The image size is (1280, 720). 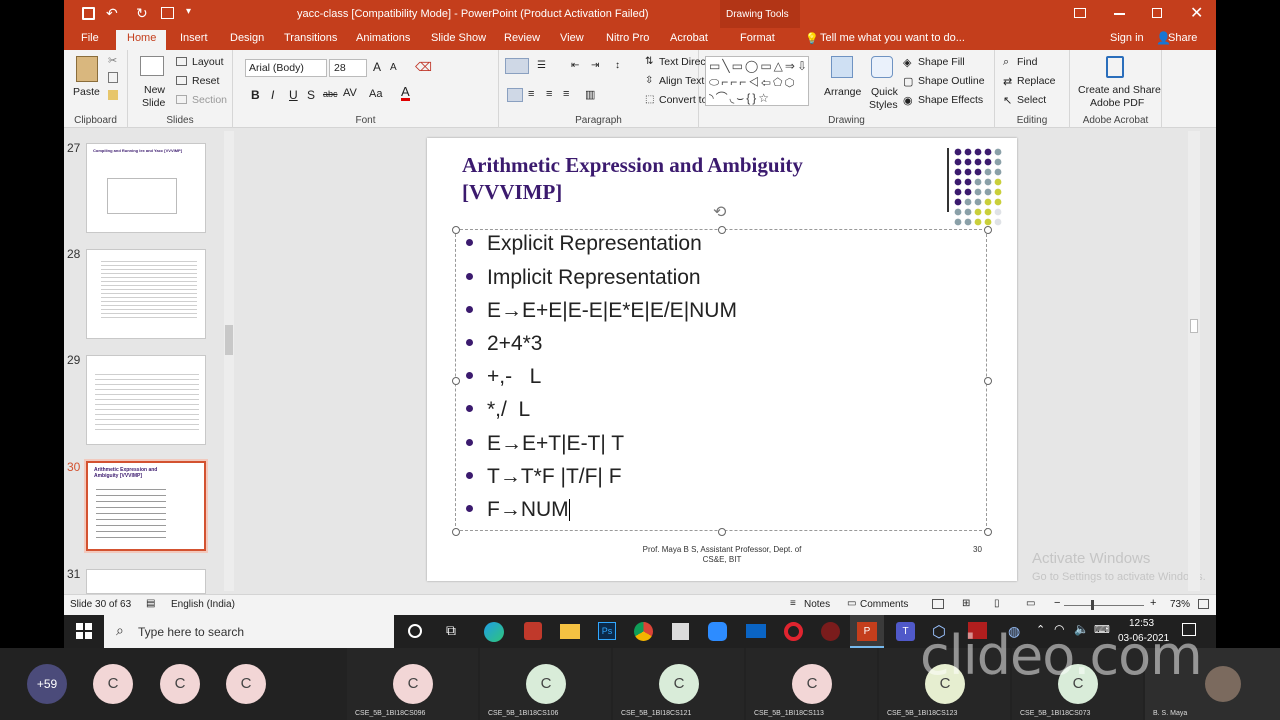 I want to click on store-icon, so click(x=680, y=631).